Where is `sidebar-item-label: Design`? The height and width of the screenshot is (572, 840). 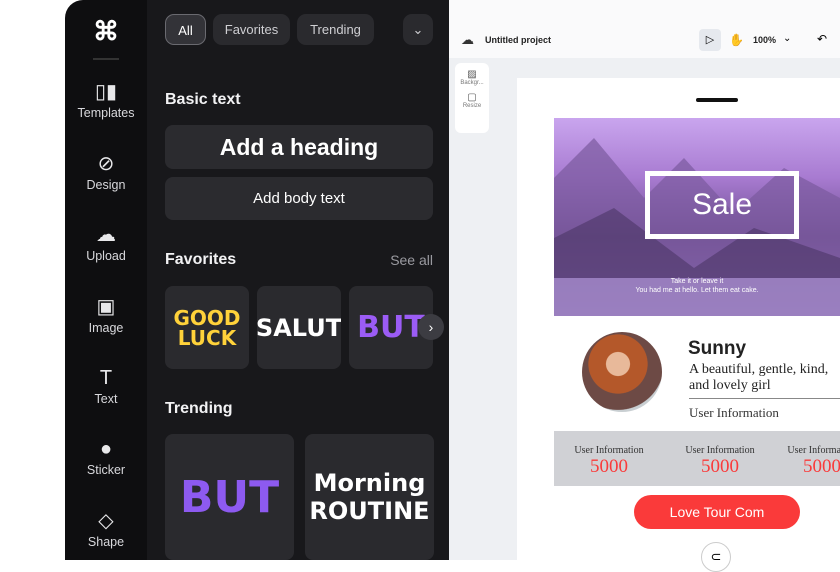
sidebar-item-label: Design is located at coordinates (106, 185).